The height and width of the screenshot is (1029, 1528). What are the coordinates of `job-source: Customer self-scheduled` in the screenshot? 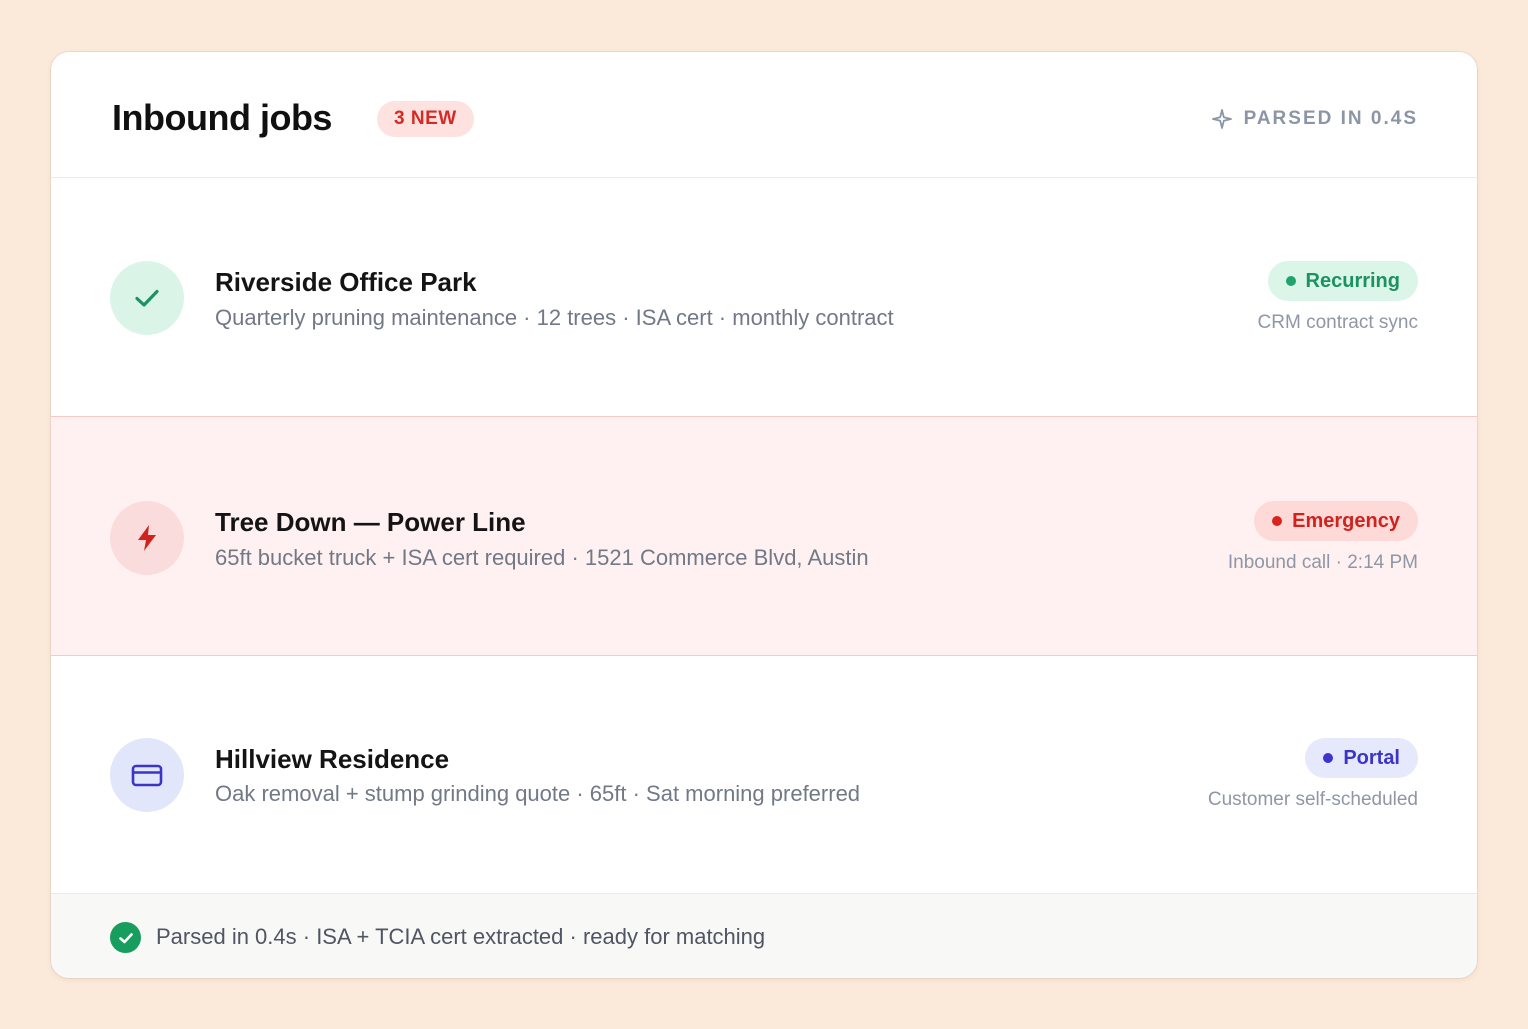 It's located at (1312, 799).